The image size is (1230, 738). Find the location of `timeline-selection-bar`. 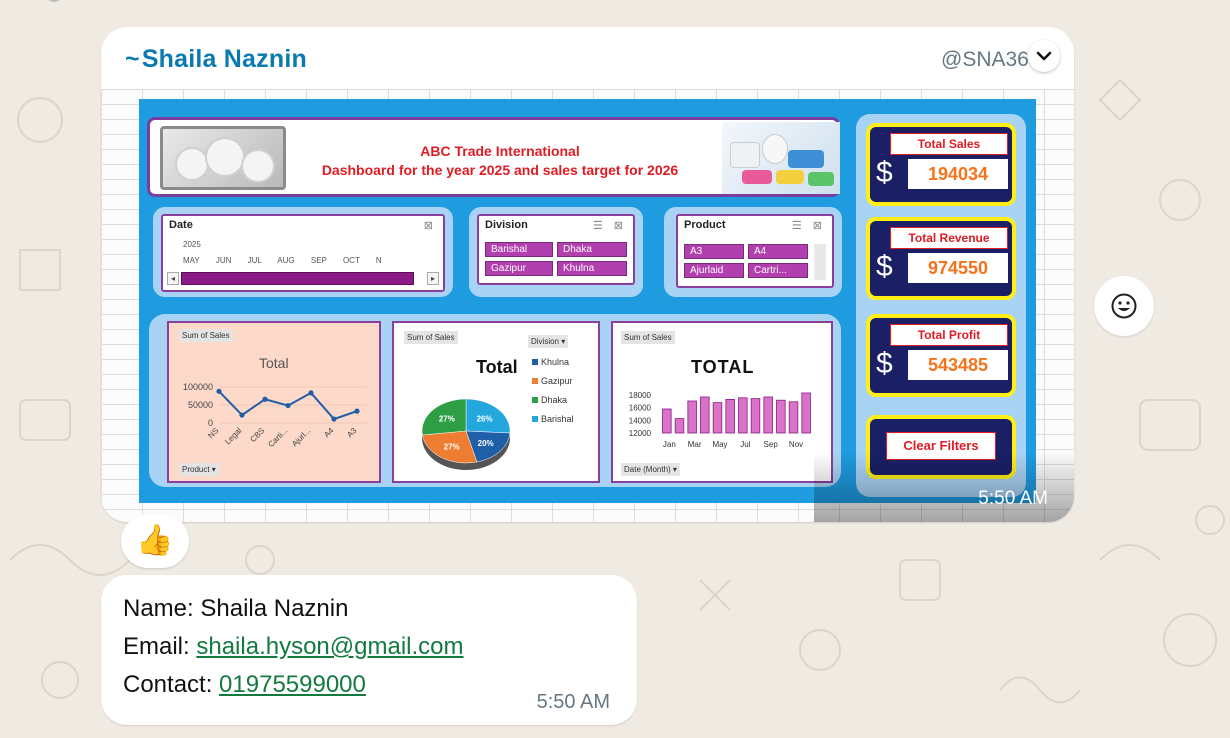

timeline-selection-bar is located at coordinates (297, 278).